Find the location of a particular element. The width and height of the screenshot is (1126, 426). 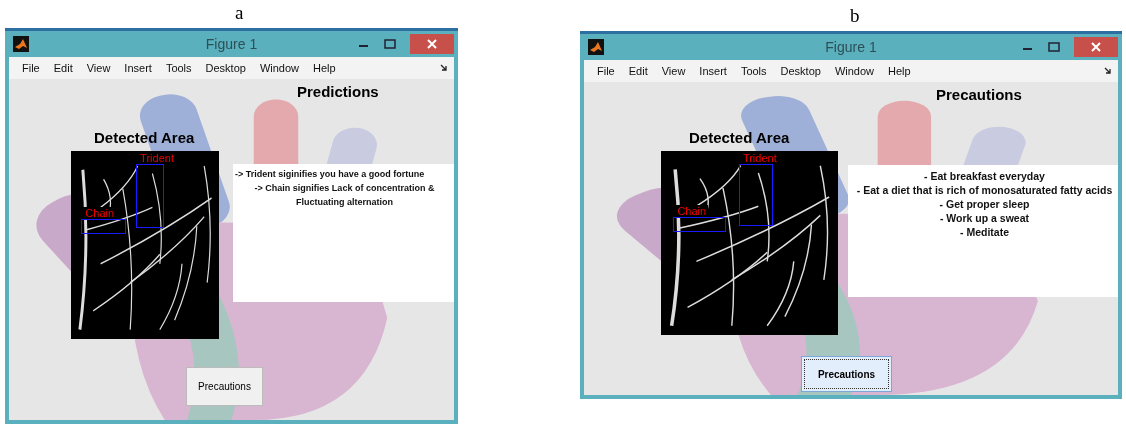

text-line: -> Chain signifies Lack of concentration & is located at coordinates (344, 188).